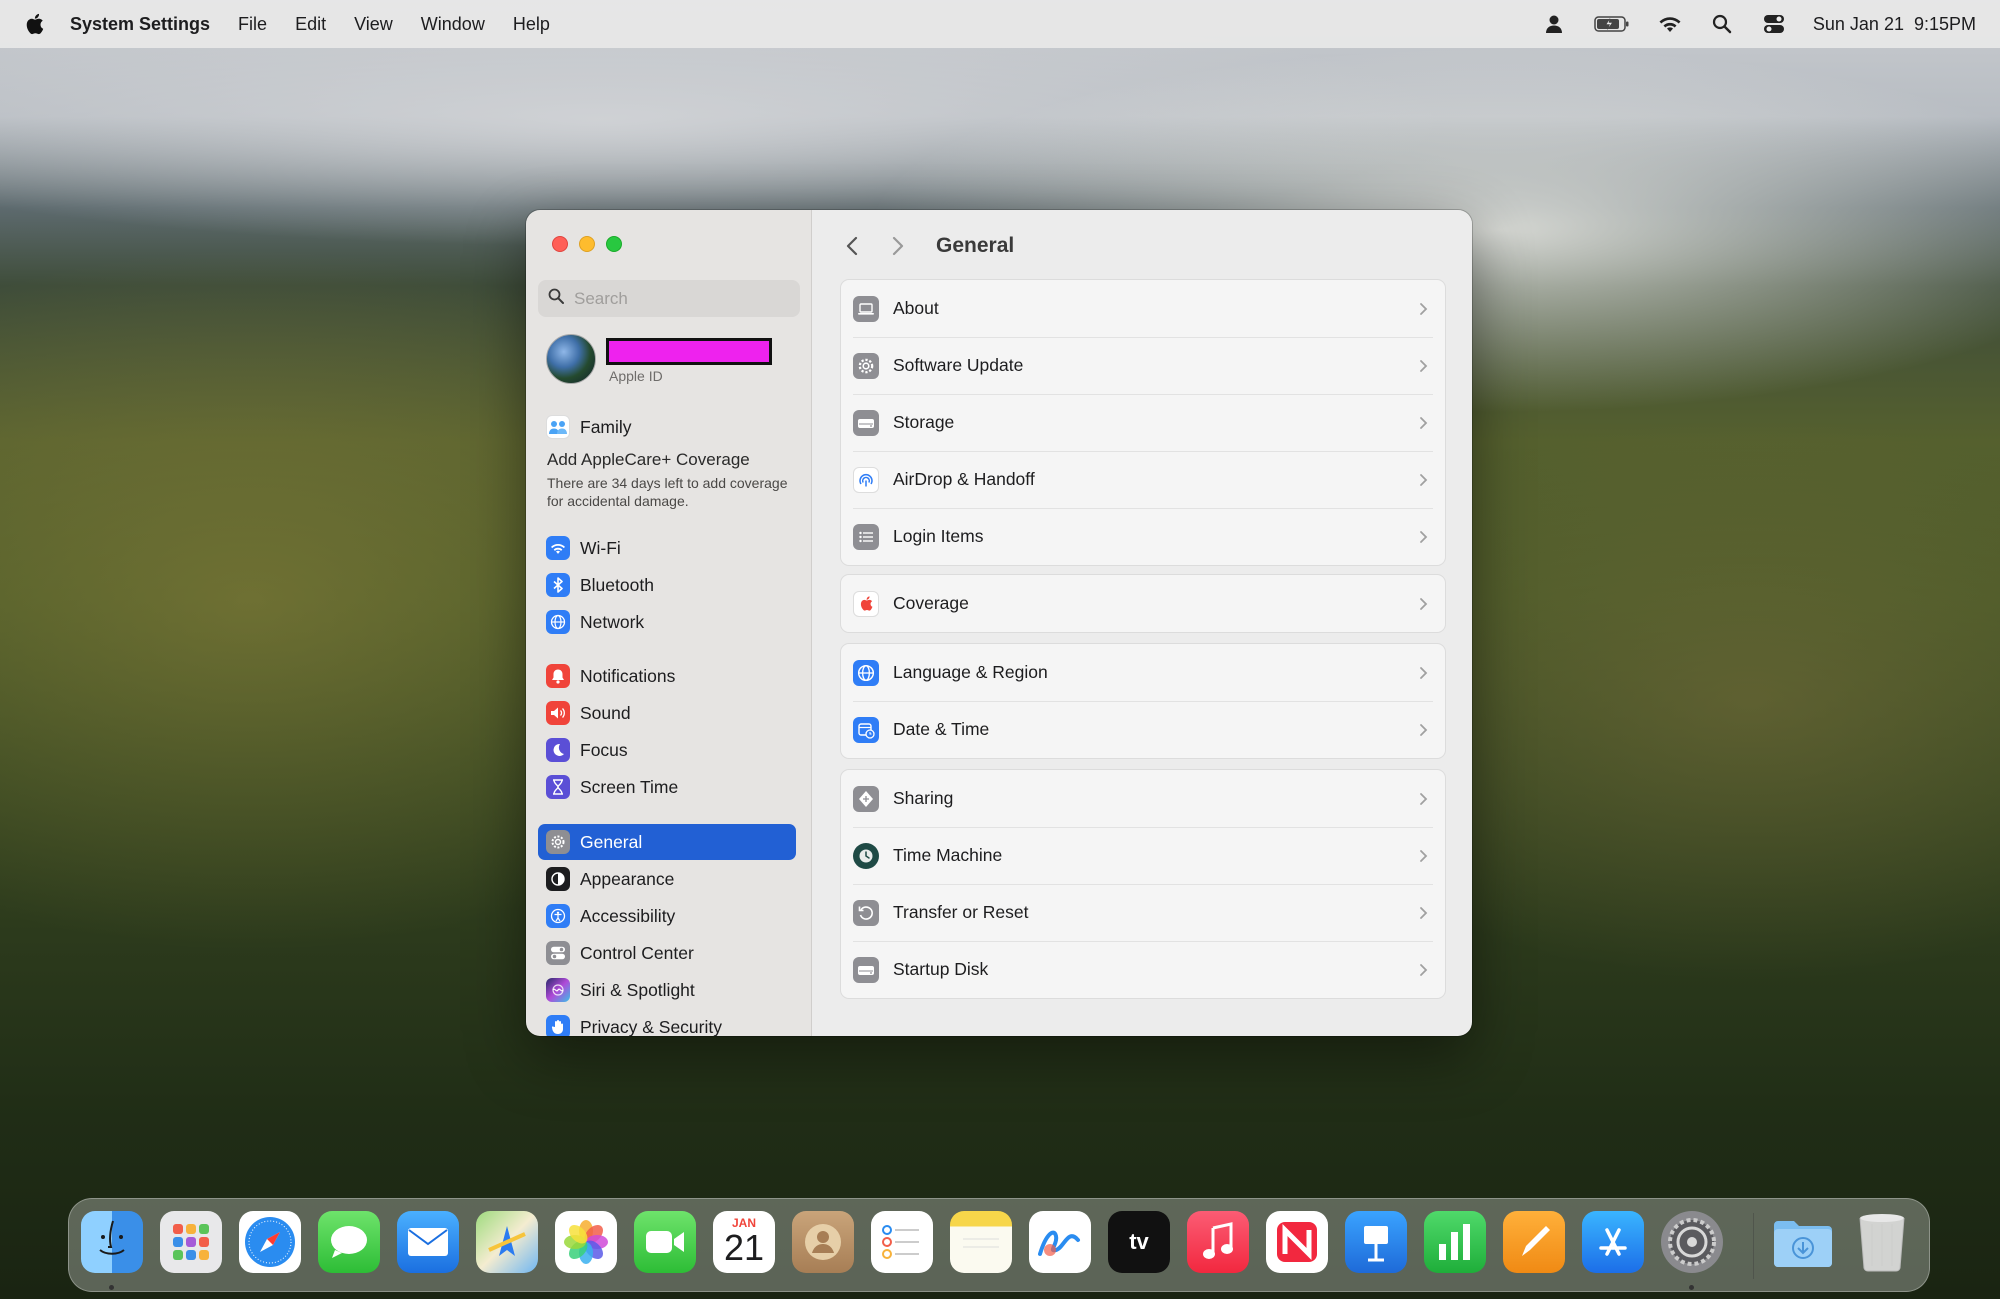 The height and width of the screenshot is (1299, 2000). Describe the element at coordinates (1894, 24) in the screenshot. I see `menu-clock: Sun Jan 21 9:15PM` at that location.